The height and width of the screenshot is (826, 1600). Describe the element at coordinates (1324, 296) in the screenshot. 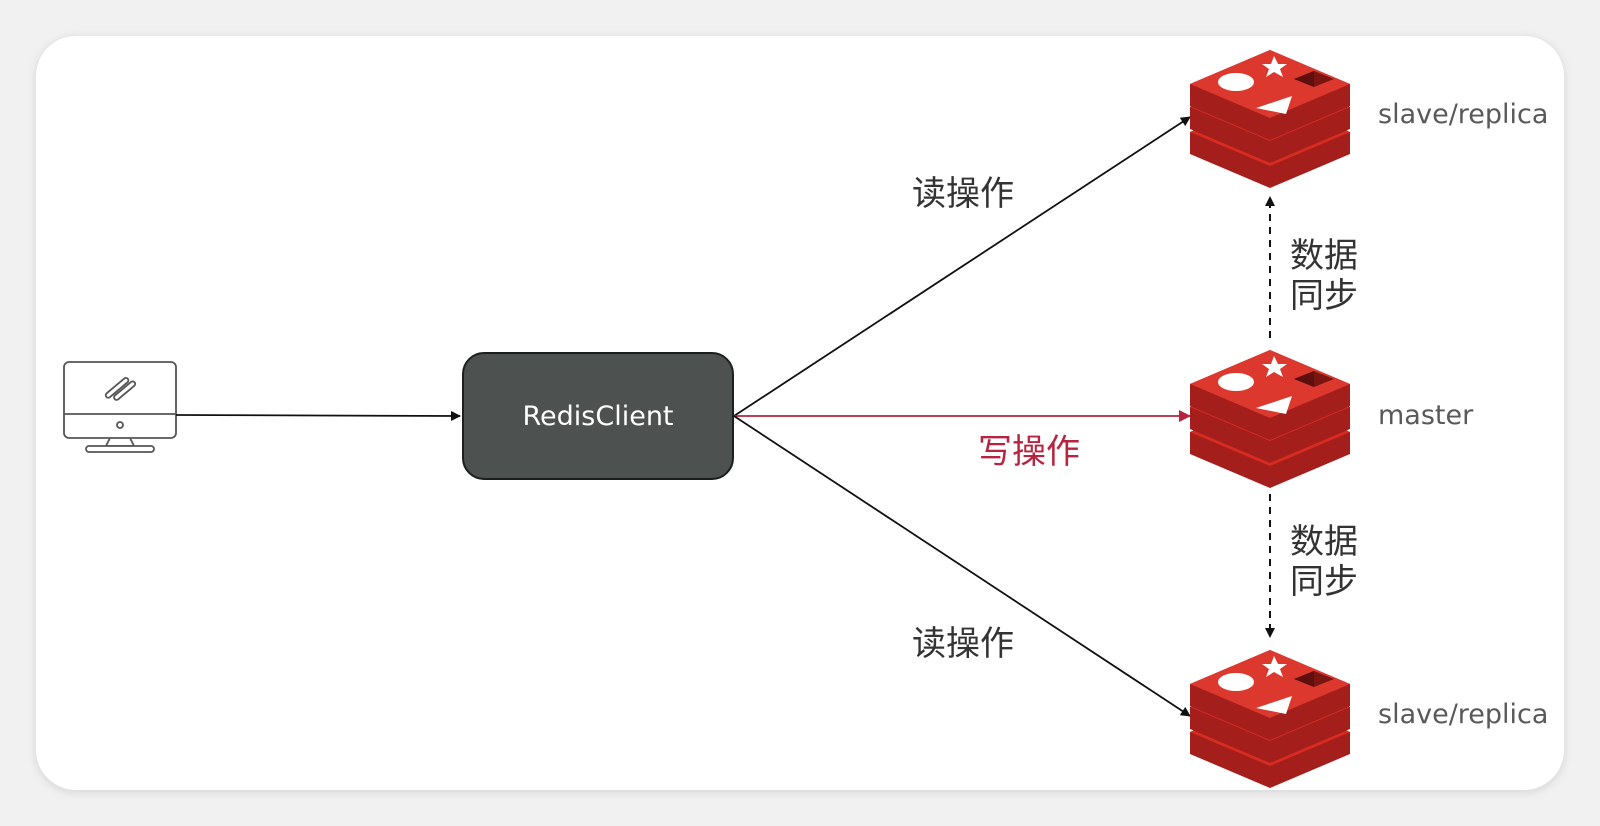

I see `sync-label-top-line2: 同步` at that location.